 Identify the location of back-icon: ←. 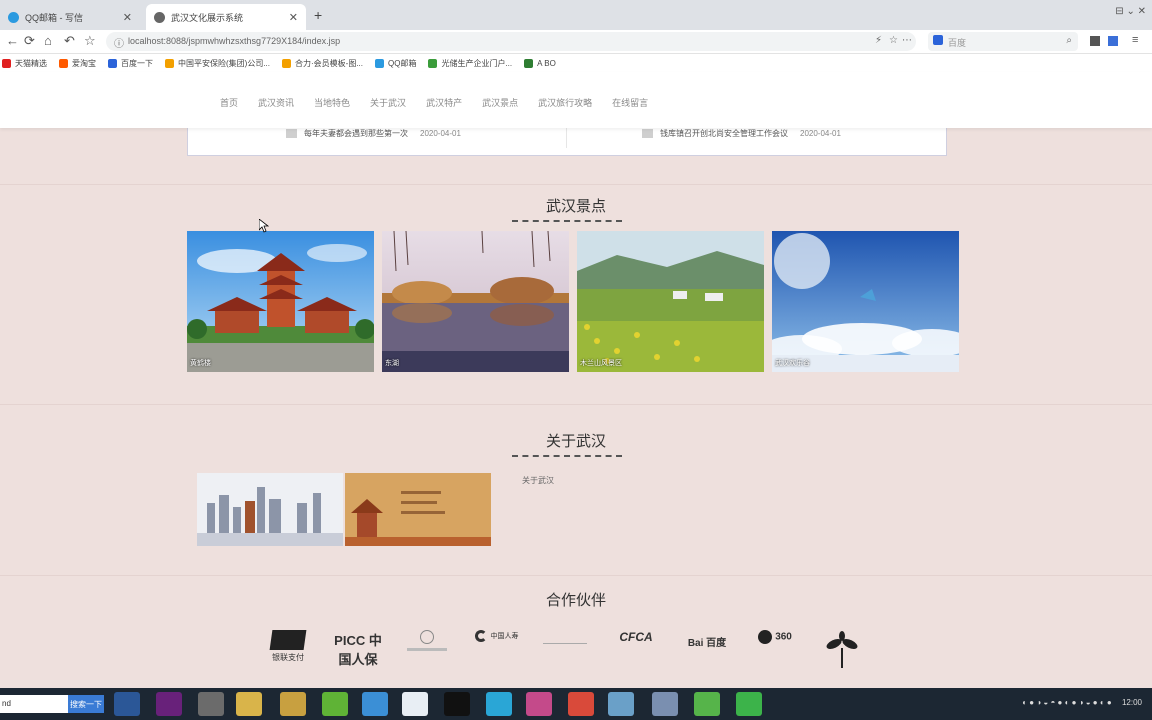
(12, 40).